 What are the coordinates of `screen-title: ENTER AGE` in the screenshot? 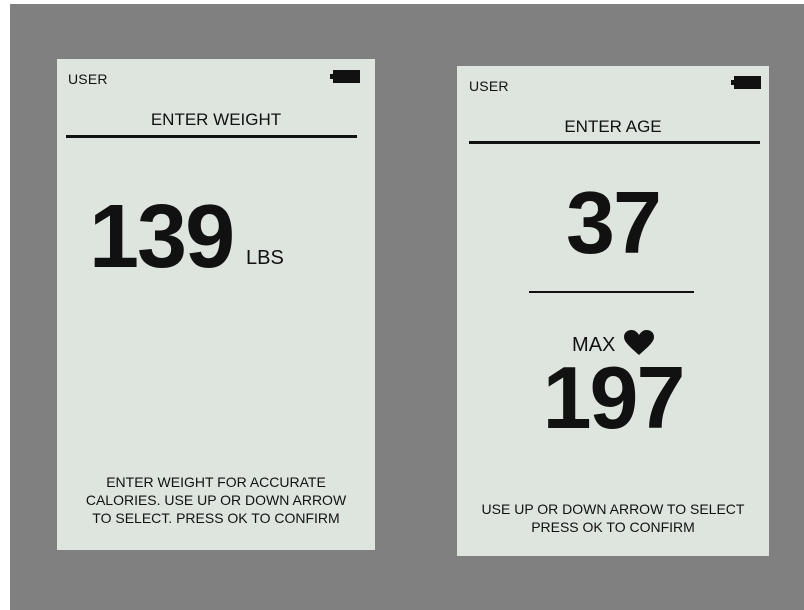 It's located at (613, 126).